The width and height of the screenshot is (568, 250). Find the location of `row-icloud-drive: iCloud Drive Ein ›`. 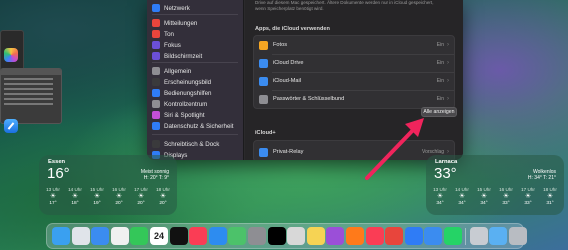

row-icloud-drive: iCloud Drive Ein › is located at coordinates (354, 63).